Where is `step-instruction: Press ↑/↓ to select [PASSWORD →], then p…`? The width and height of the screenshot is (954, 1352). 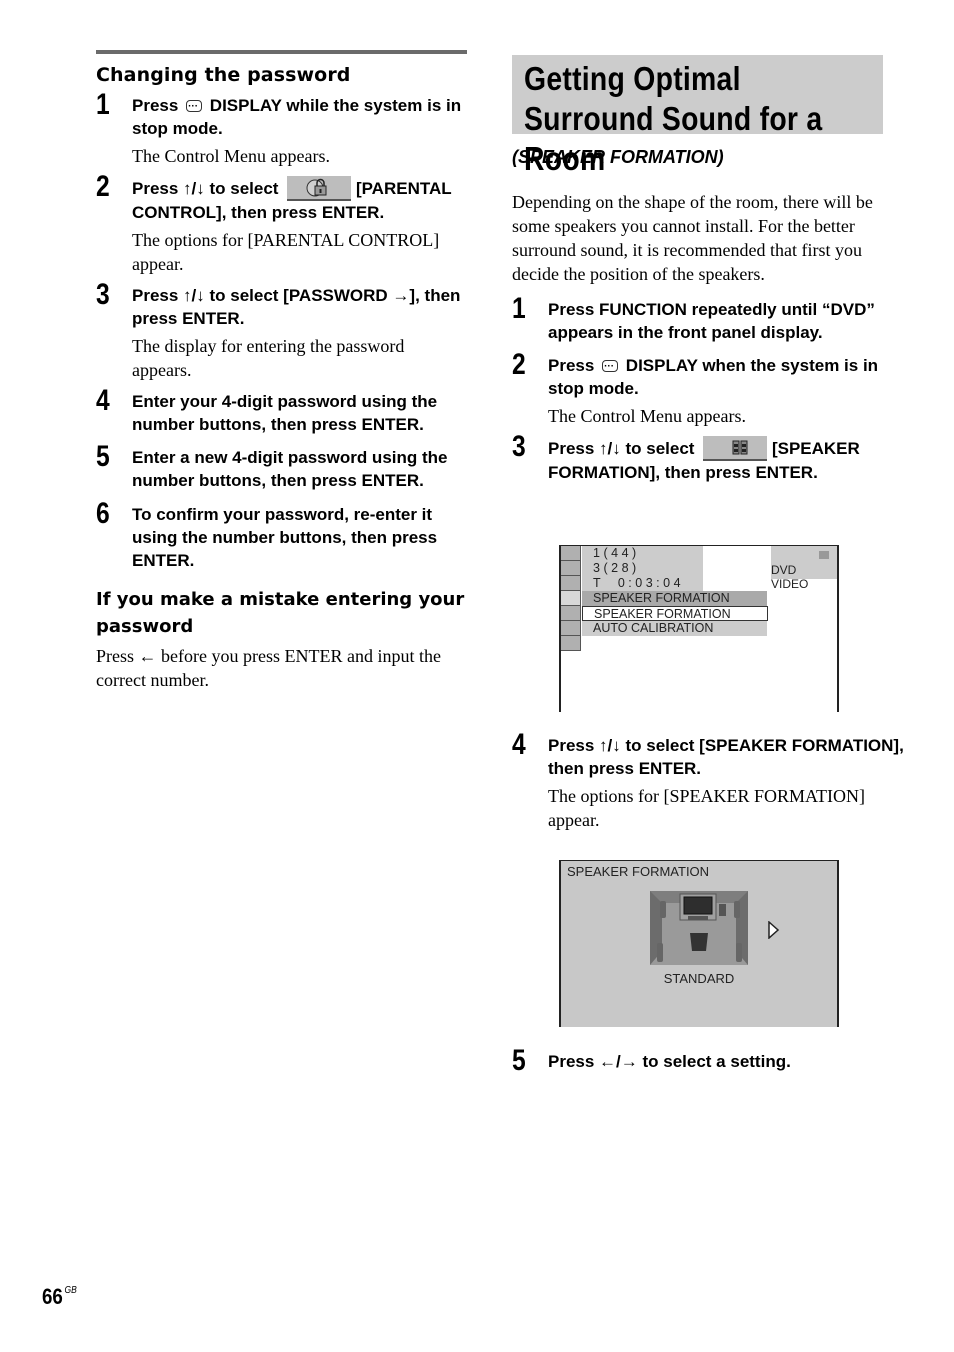
step-instruction: Press ↑/↓ to select [PASSWORD →], then p… is located at coordinates (296, 307).